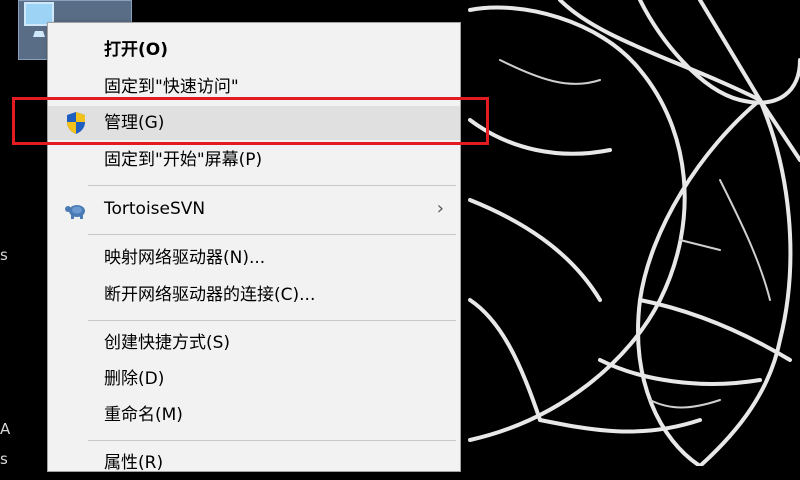 The width and height of the screenshot is (800, 480). Describe the element at coordinates (155, 209) in the screenshot. I see `menu-item-label: TortoiseSVN` at that location.